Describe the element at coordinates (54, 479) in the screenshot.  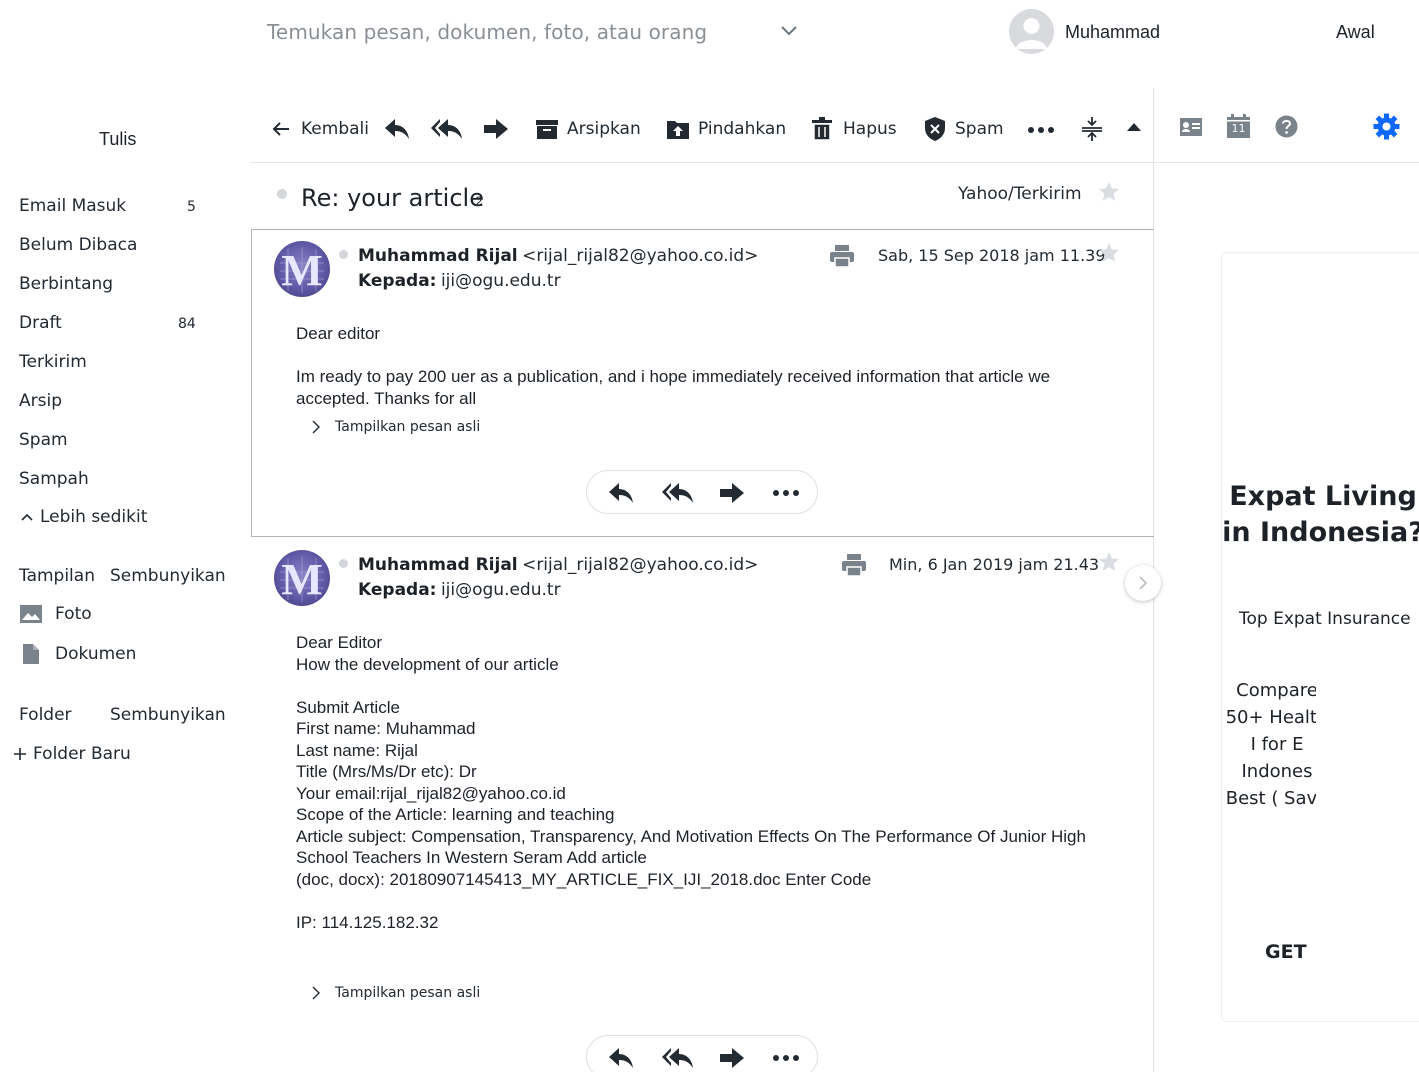
I see `sidebar-item-trash: Sampah` at that location.